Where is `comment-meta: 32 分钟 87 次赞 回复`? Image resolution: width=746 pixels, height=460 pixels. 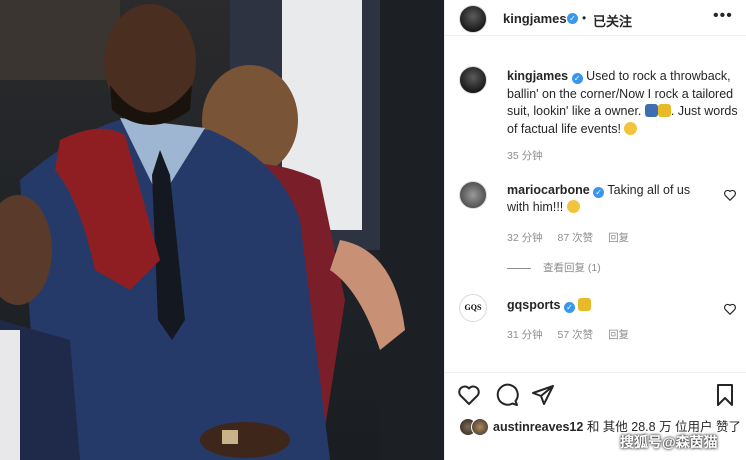 comment-meta: 32 分钟 87 次赞 回复 is located at coordinates (574, 237).